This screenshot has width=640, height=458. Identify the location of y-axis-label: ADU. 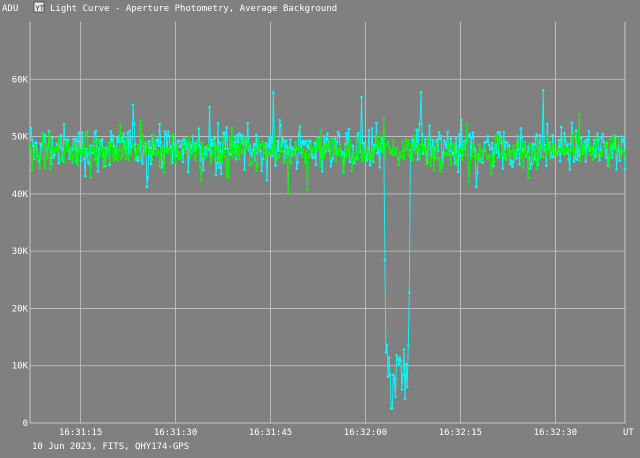
(10, 9).